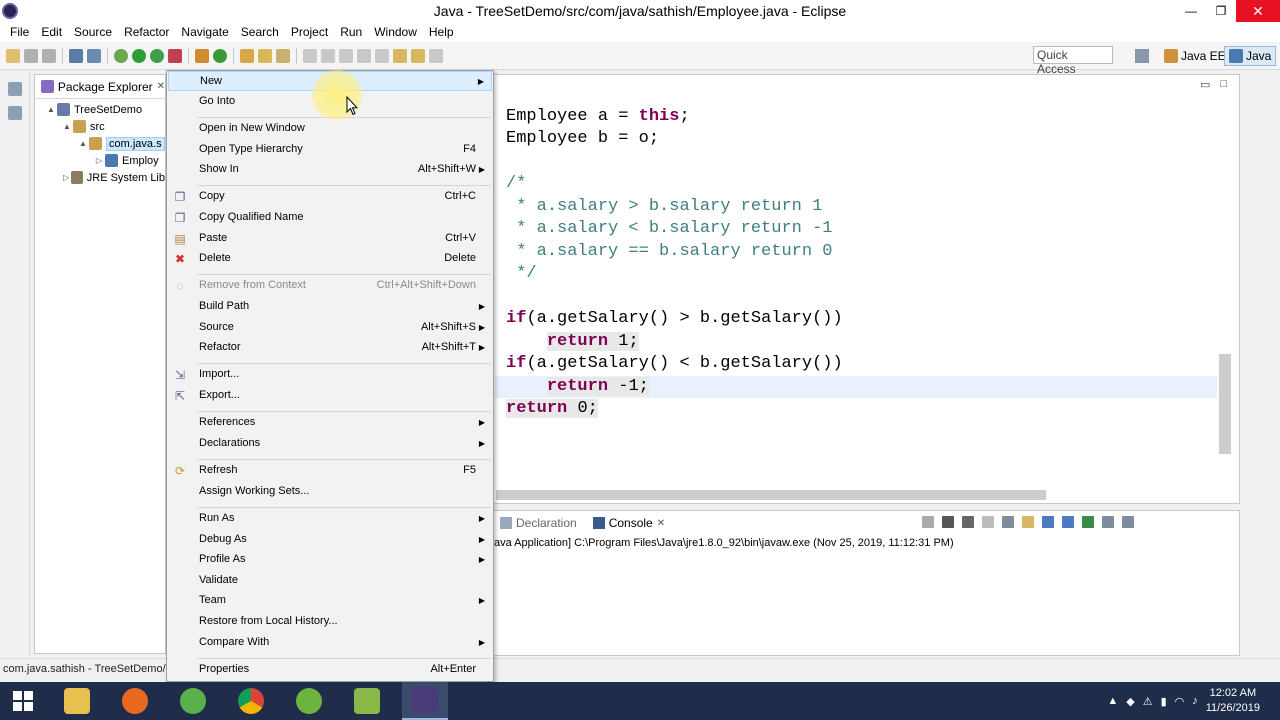  What do you see at coordinates (418, 55) in the screenshot?
I see `back-icon` at bounding box center [418, 55].